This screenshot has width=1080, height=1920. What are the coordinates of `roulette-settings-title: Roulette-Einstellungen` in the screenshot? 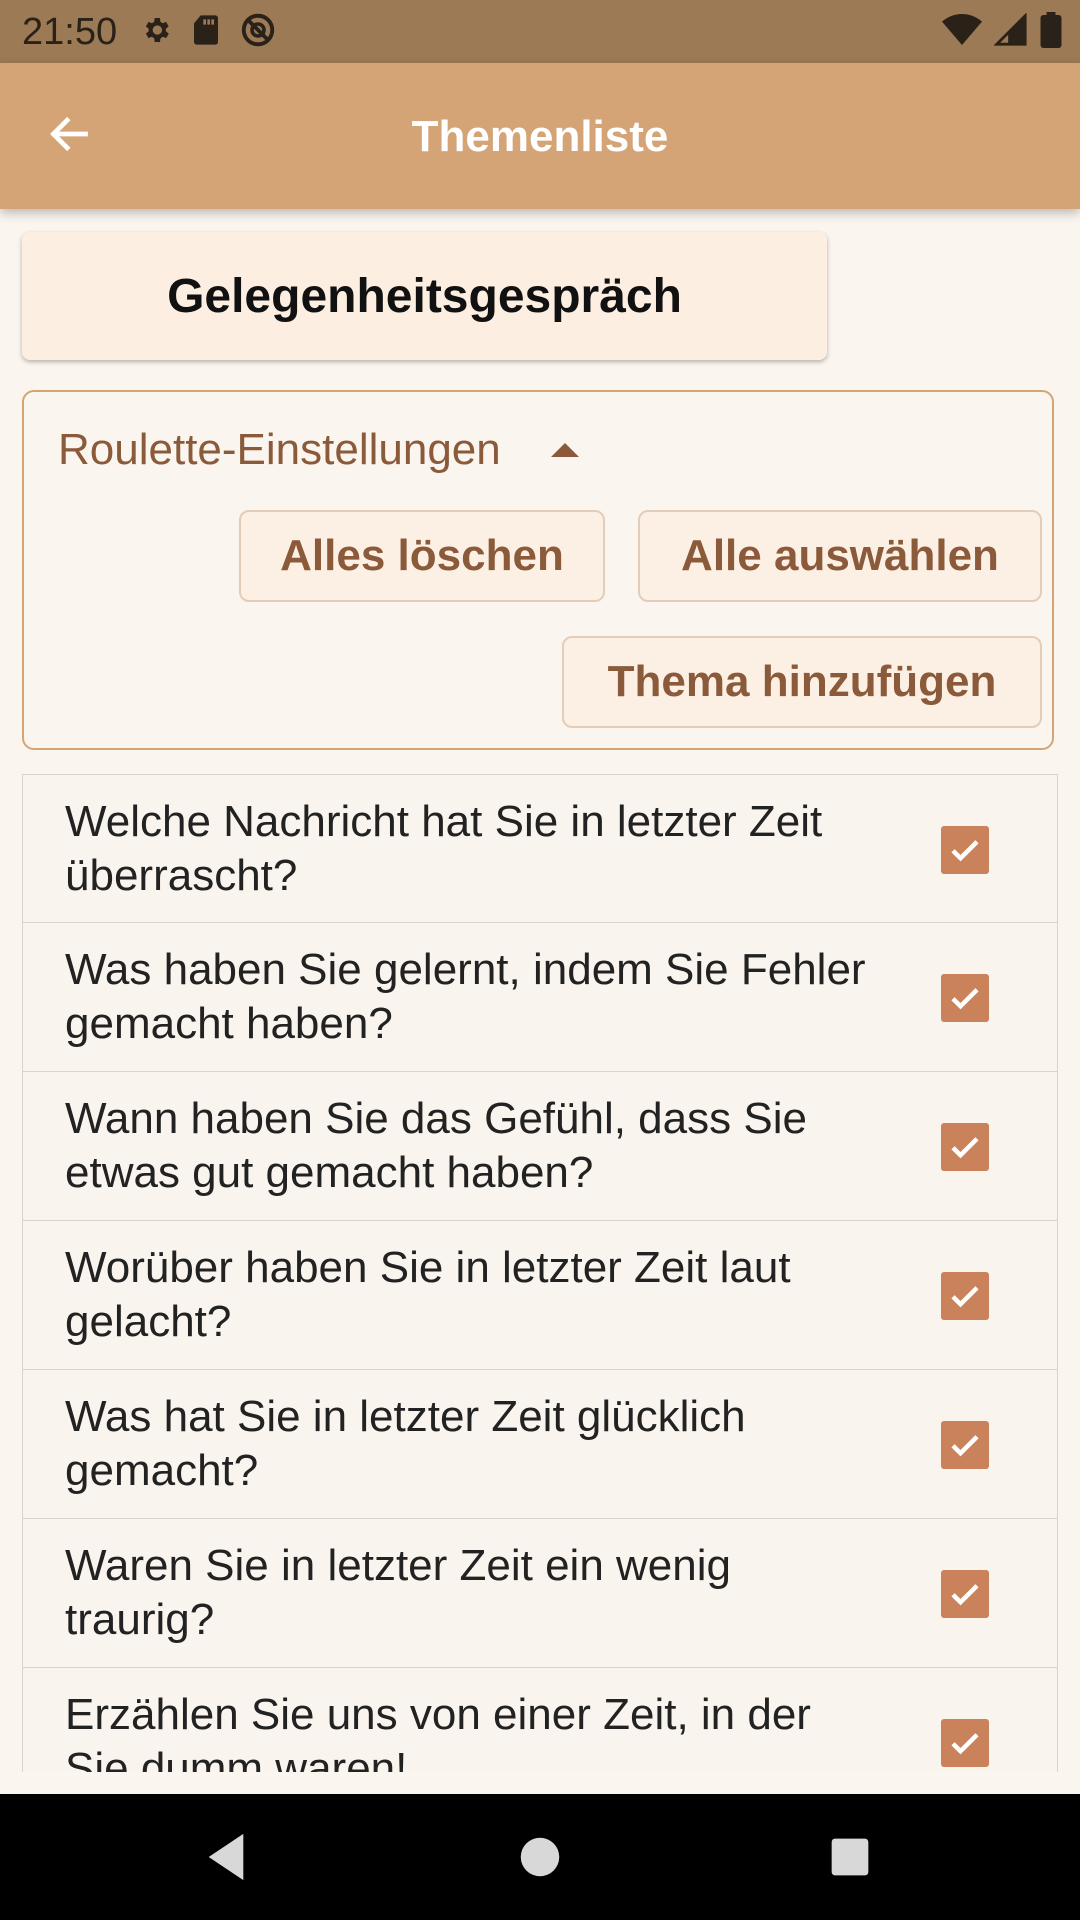 It's located at (279, 449).